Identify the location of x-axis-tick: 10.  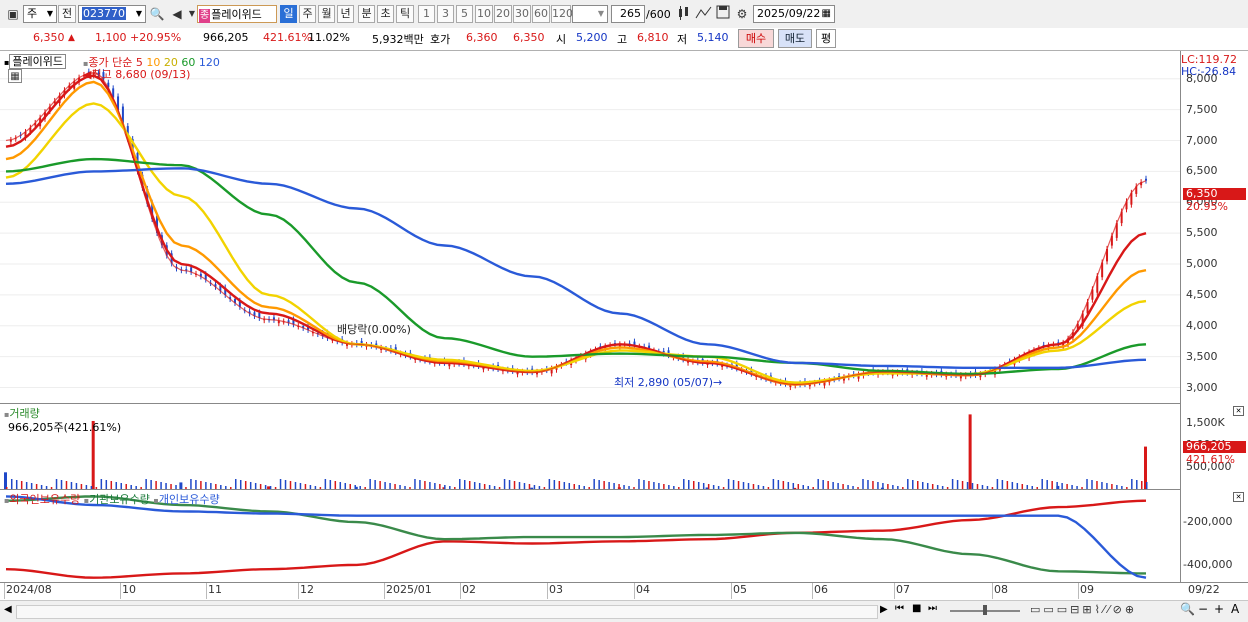
(129, 589).